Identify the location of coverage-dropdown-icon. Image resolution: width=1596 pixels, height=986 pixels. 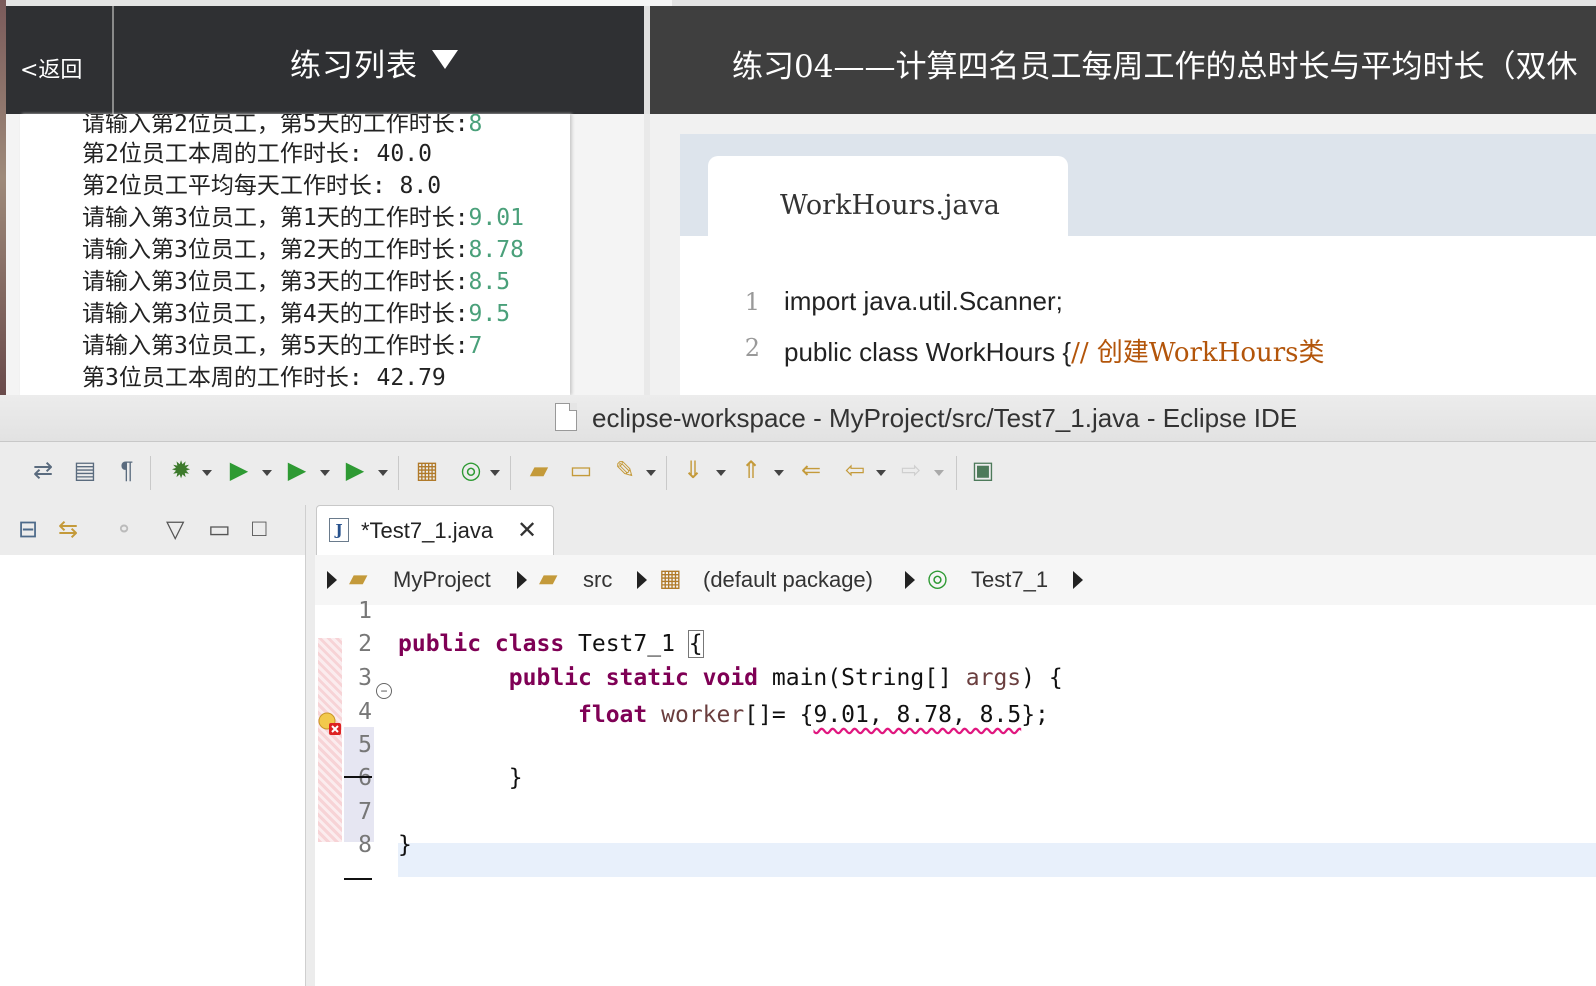
(325, 473).